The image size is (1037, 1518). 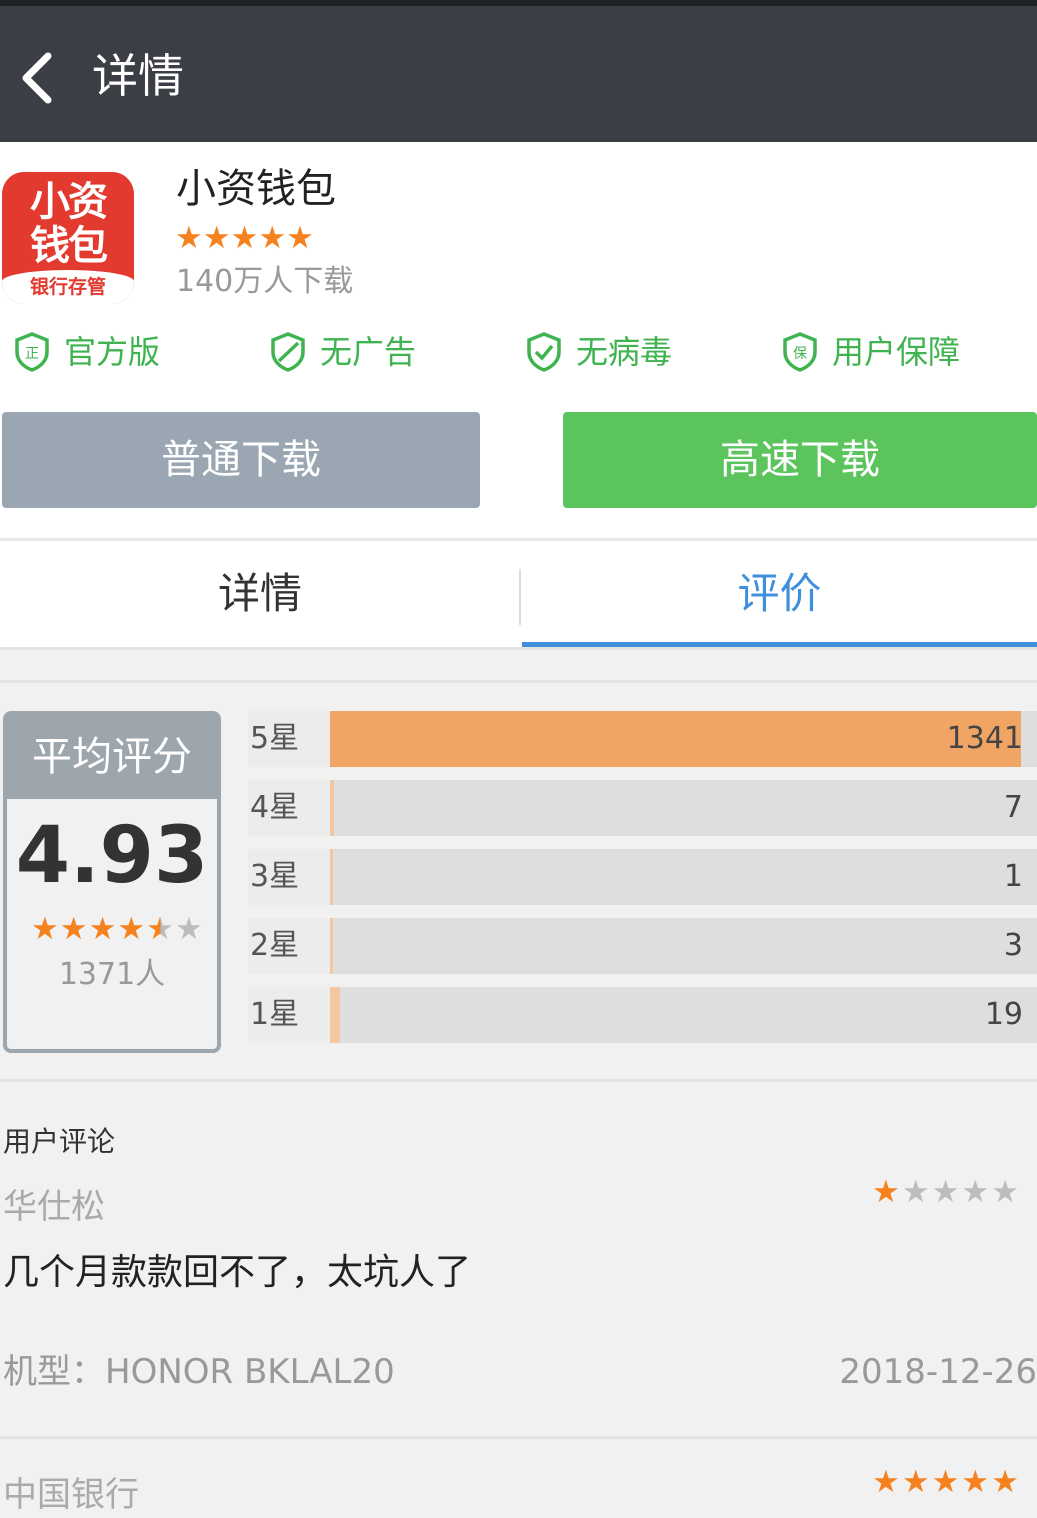 I want to click on shield-official-icon: 正, so click(x=32, y=352).